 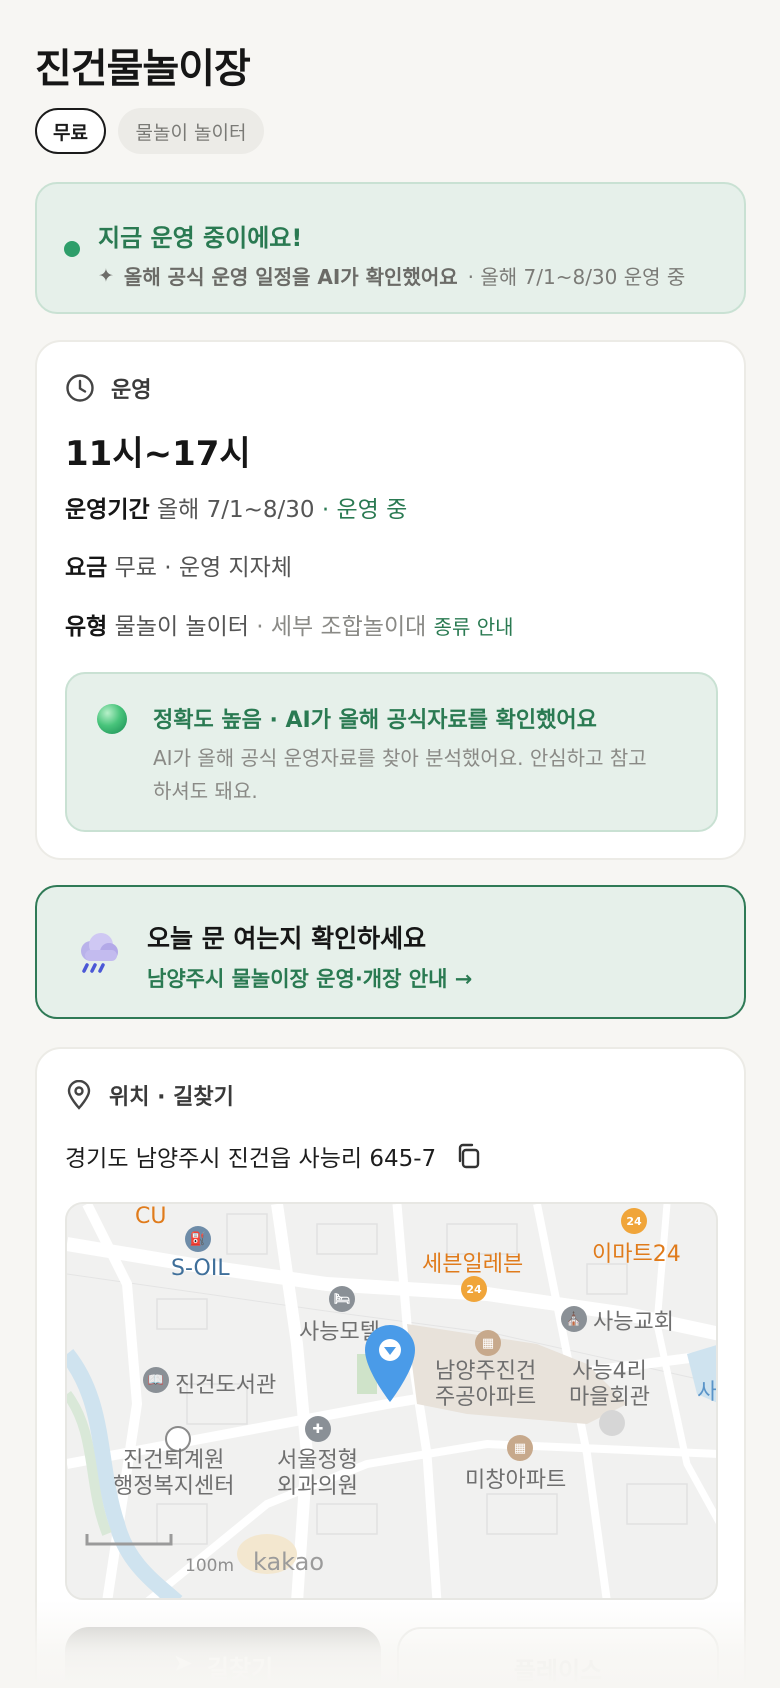 What do you see at coordinates (375, 720) in the screenshot?
I see `accuracy-title: 정확도 높음 · AI가 올해 공식자료를 확인했어요` at bounding box center [375, 720].